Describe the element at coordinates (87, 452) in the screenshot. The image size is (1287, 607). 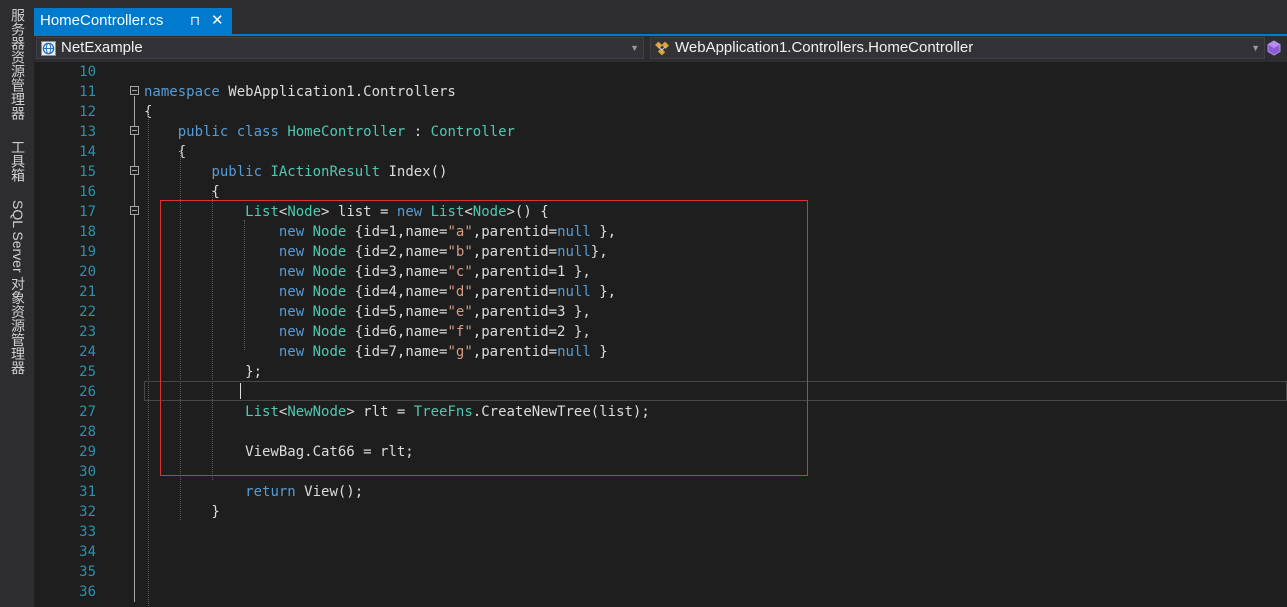
I see `line-number: 29` at that location.